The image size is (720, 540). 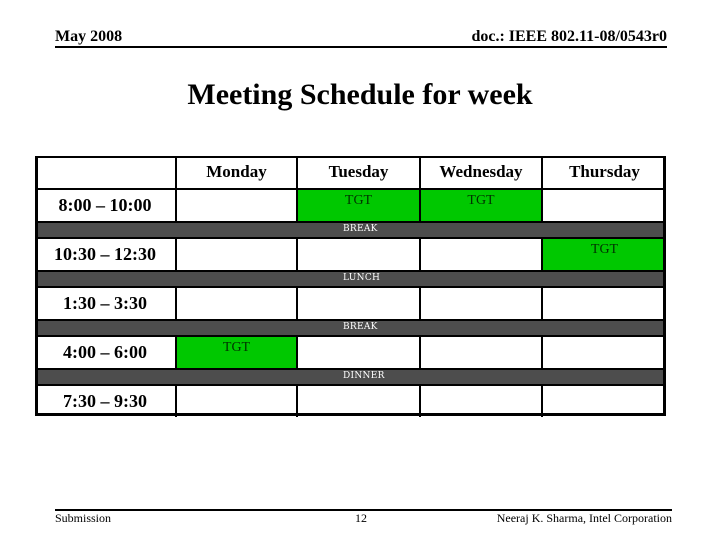 What do you see at coordinates (482, 204) in the screenshot?
I see `session-wednesday: TGT` at bounding box center [482, 204].